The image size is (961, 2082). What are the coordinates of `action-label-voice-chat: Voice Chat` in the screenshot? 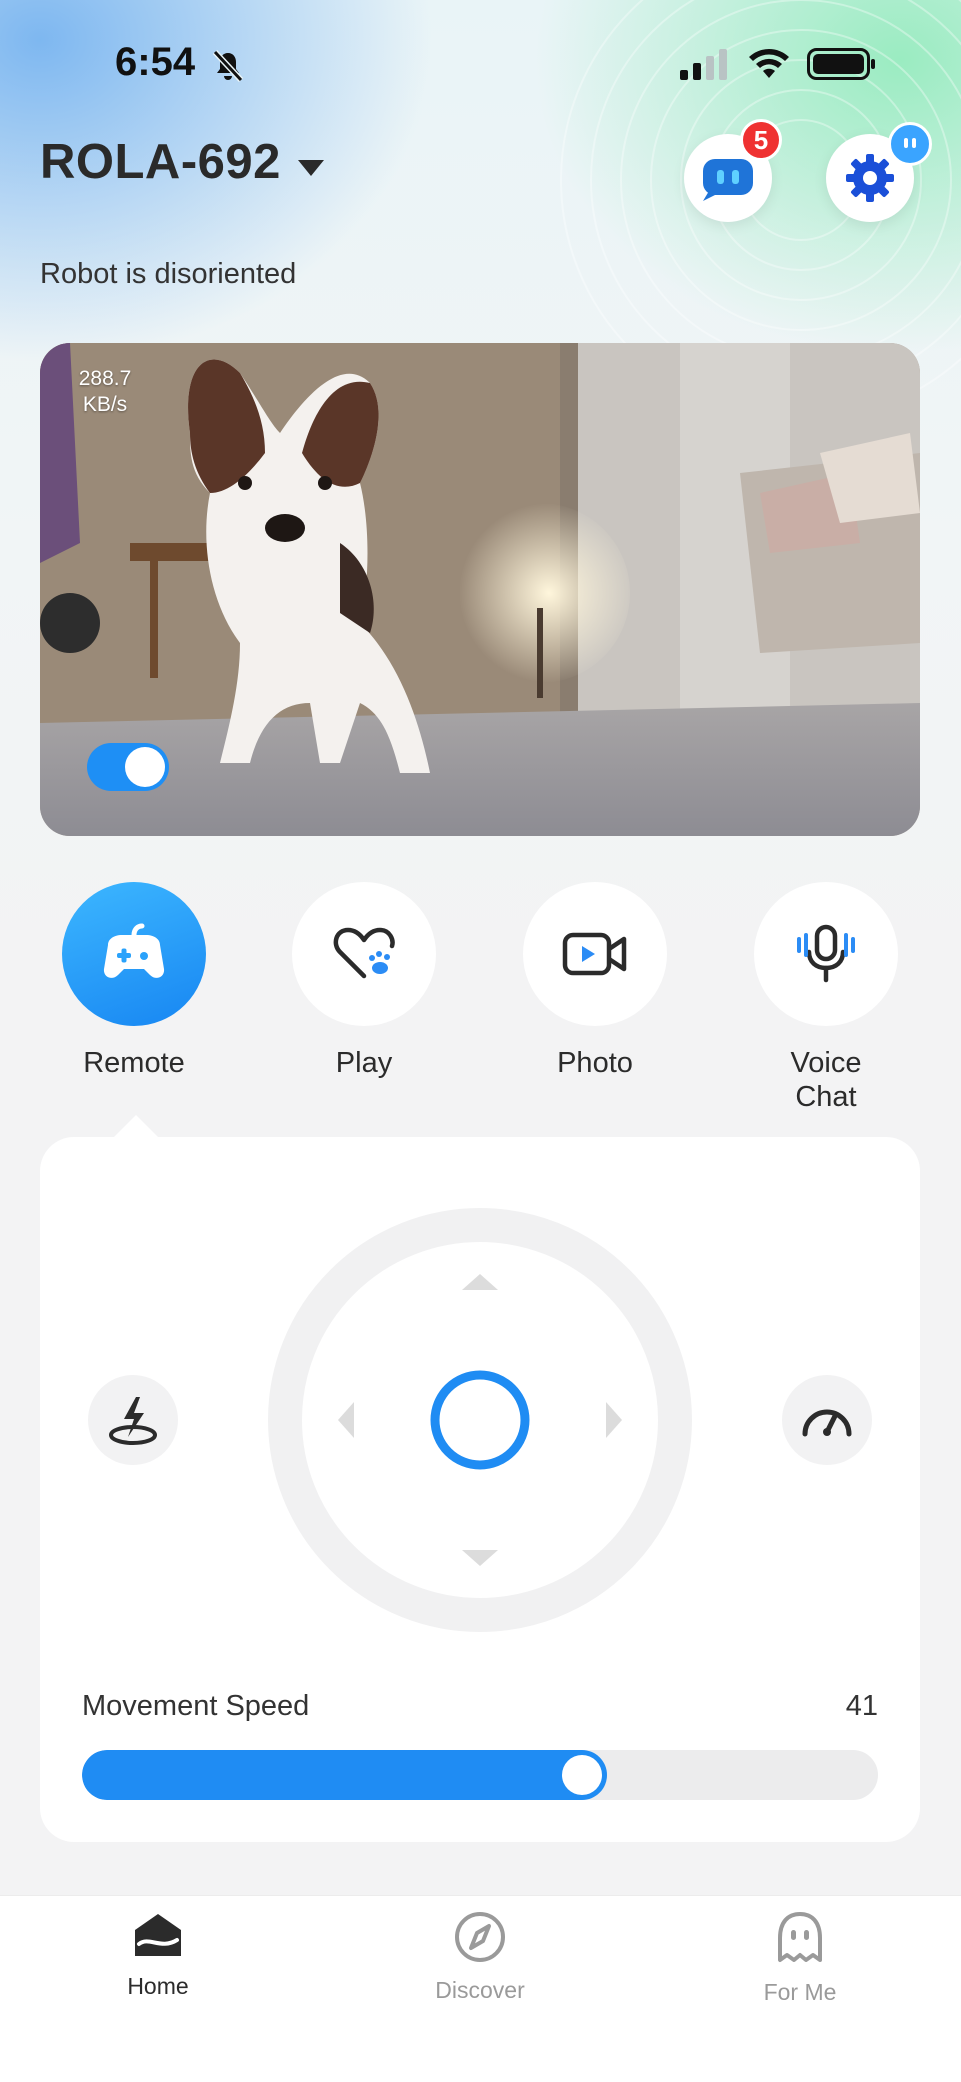 It's located at (826, 1080).